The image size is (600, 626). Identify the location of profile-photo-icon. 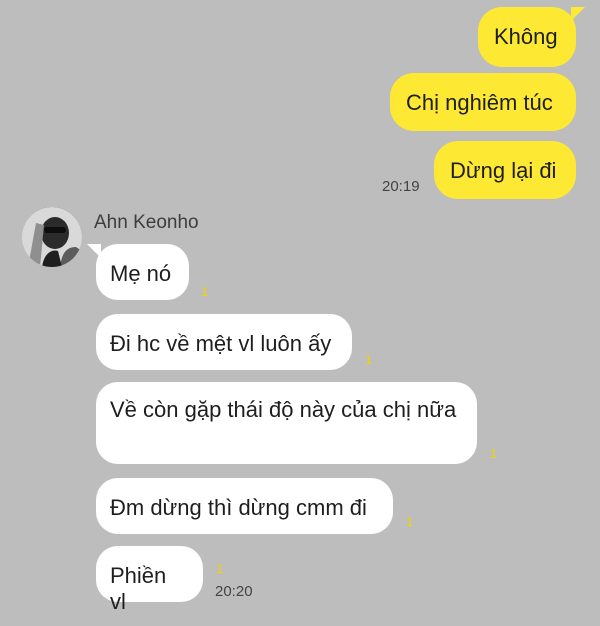
(52, 237).